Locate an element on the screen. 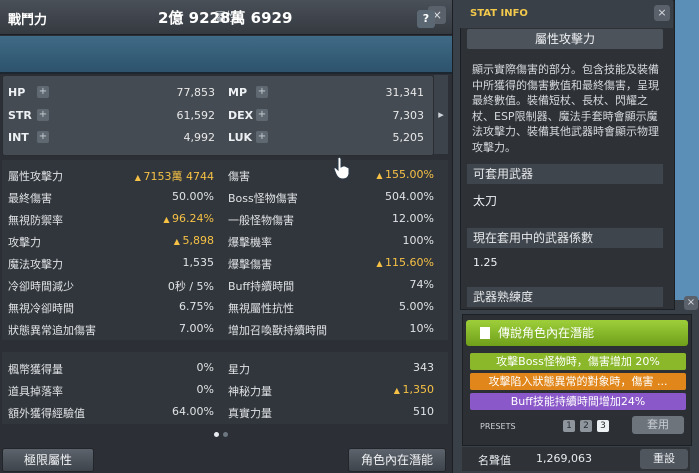  stat-row-value: 1,535 is located at coordinates (159, 262).